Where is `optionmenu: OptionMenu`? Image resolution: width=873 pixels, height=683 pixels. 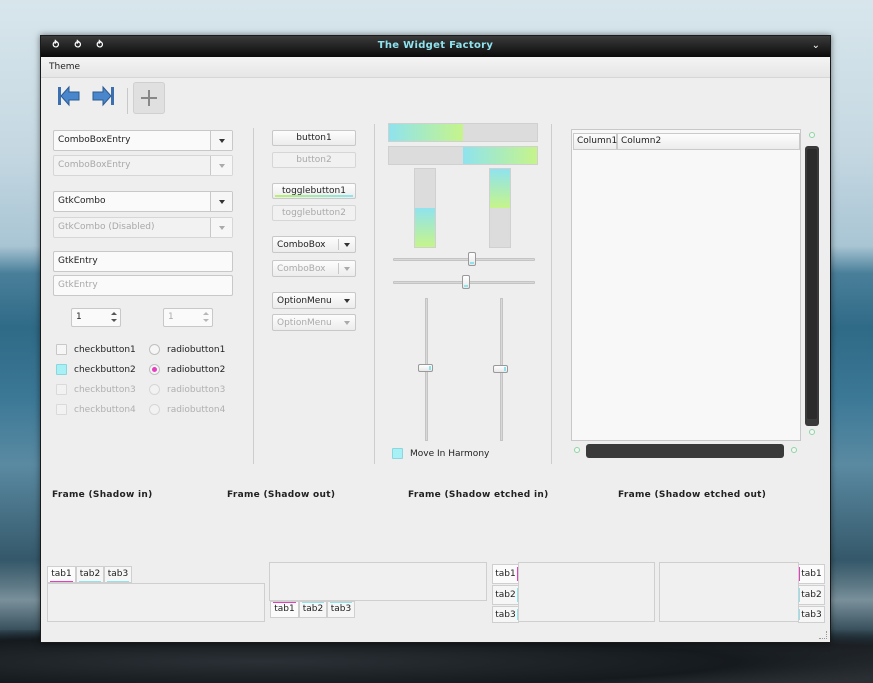 optionmenu: OptionMenu is located at coordinates (314, 300).